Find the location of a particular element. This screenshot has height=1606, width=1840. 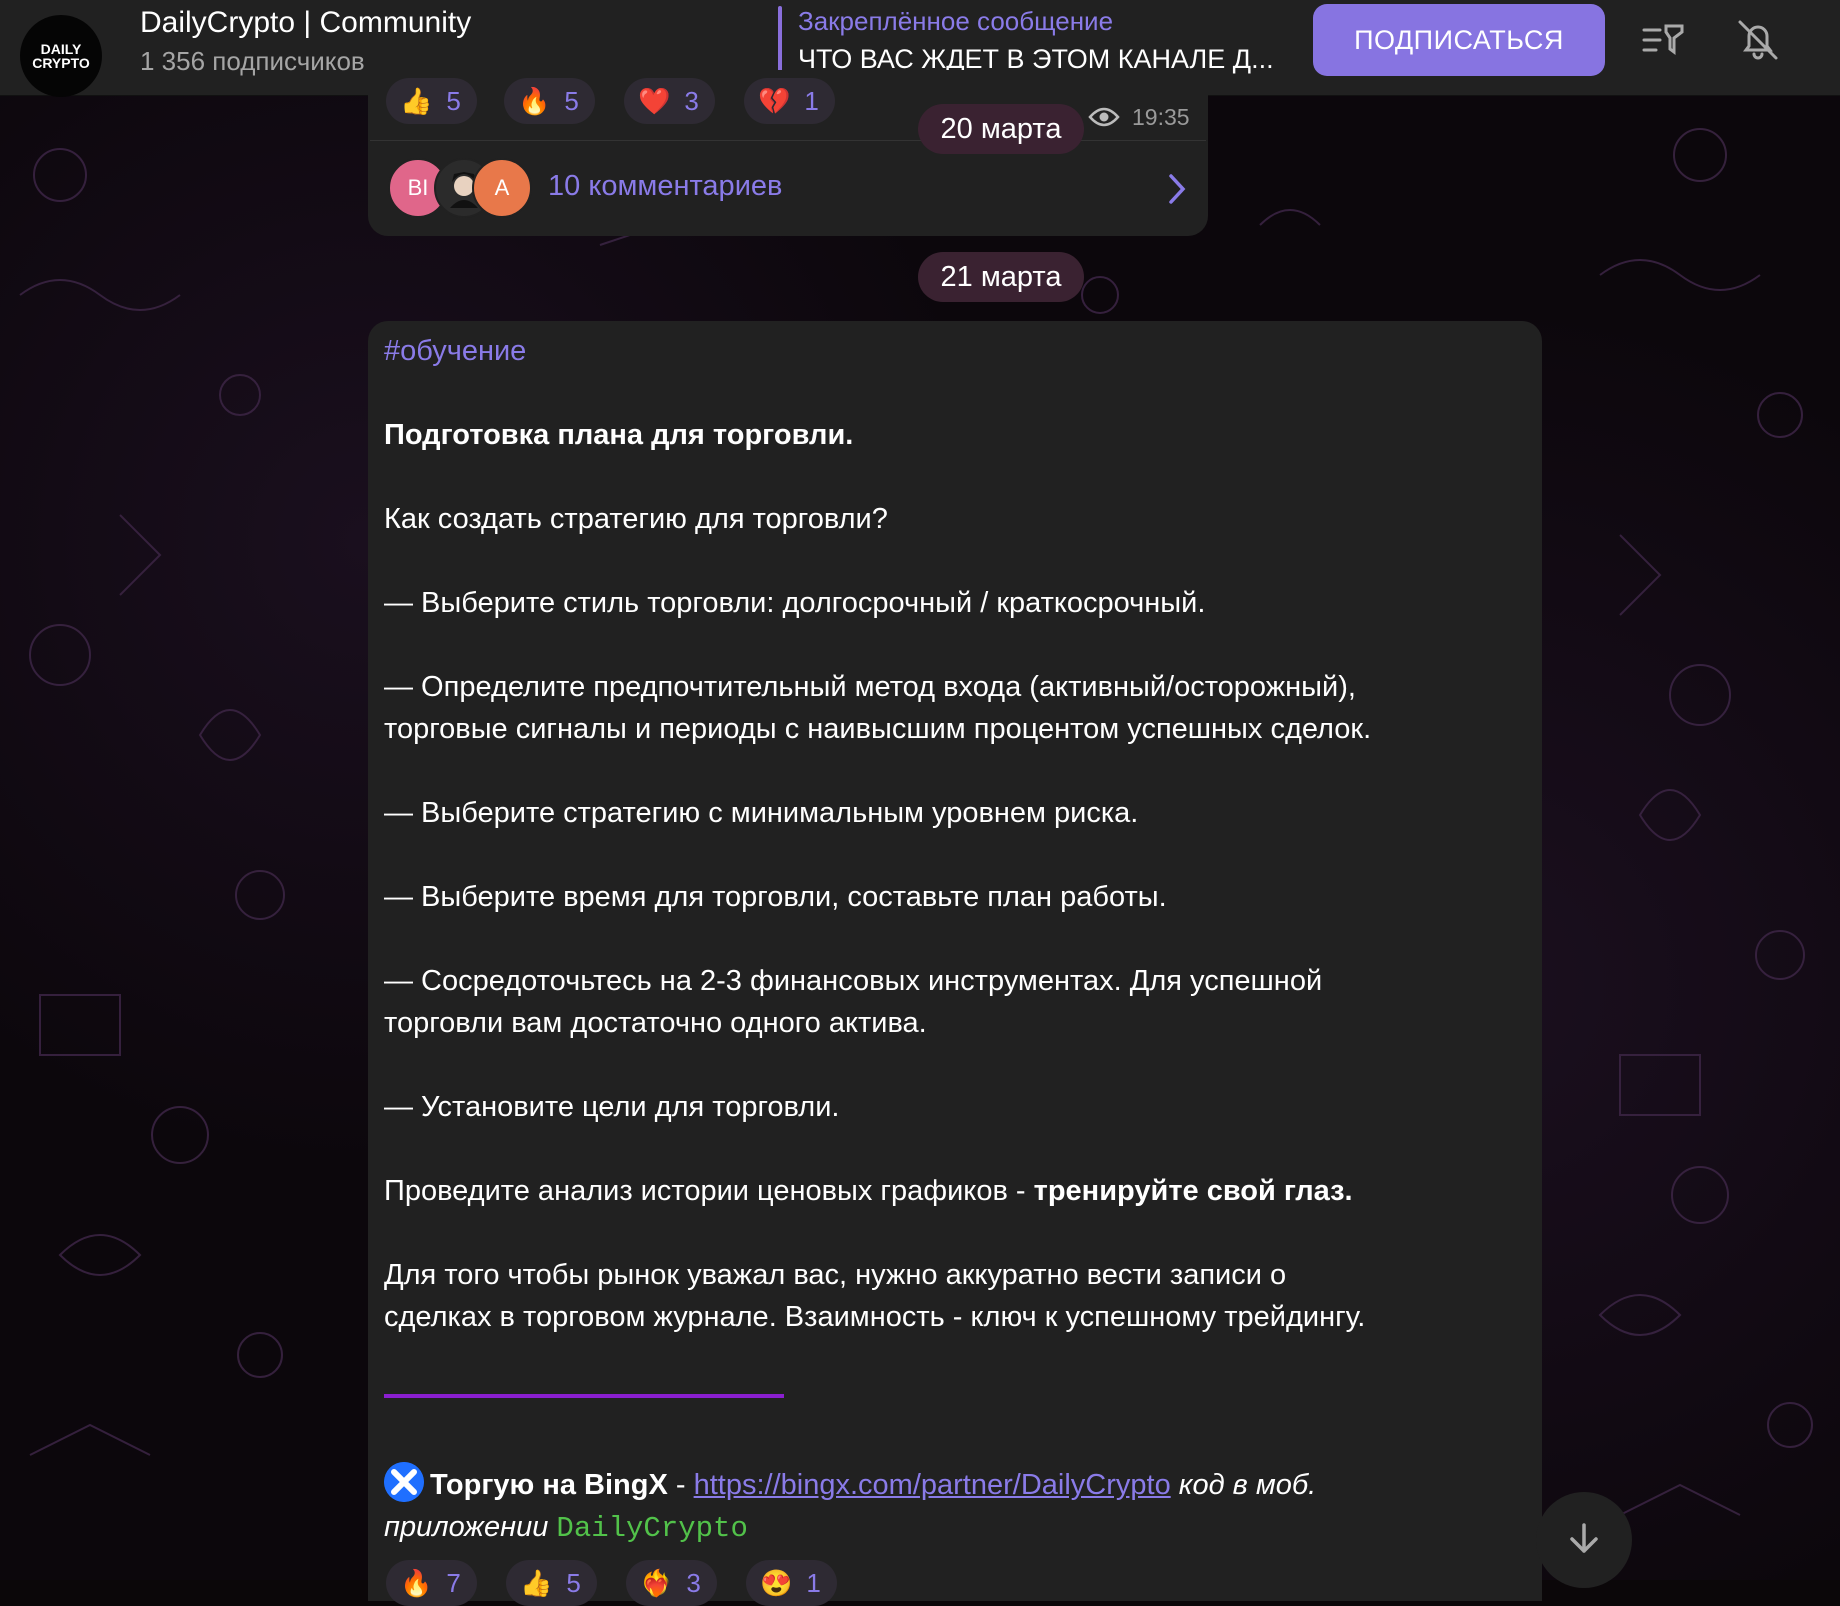

comments-link: 10 комментариев is located at coordinates (665, 186).